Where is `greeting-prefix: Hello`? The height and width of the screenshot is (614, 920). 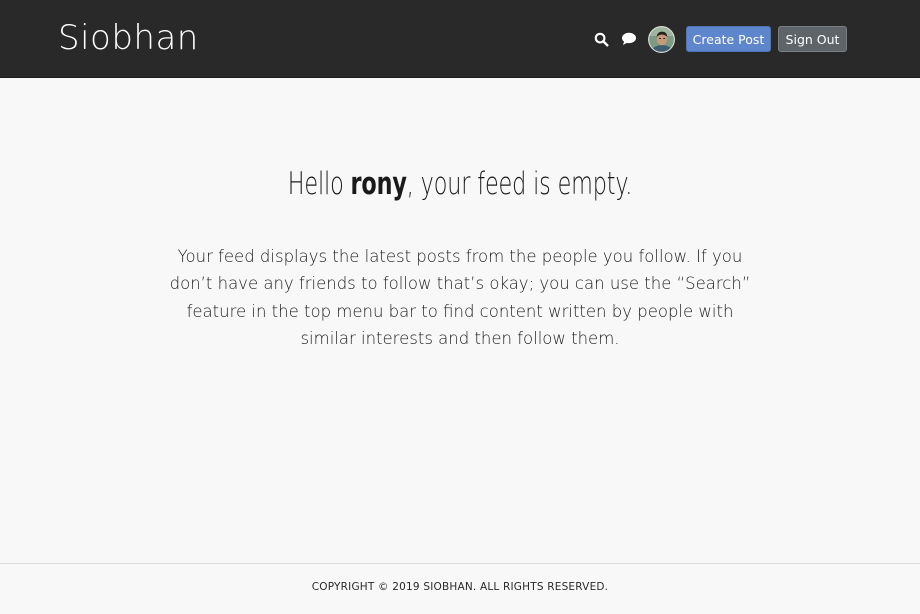 greeting-prefix: Hello is located at coordinates (319, 184).